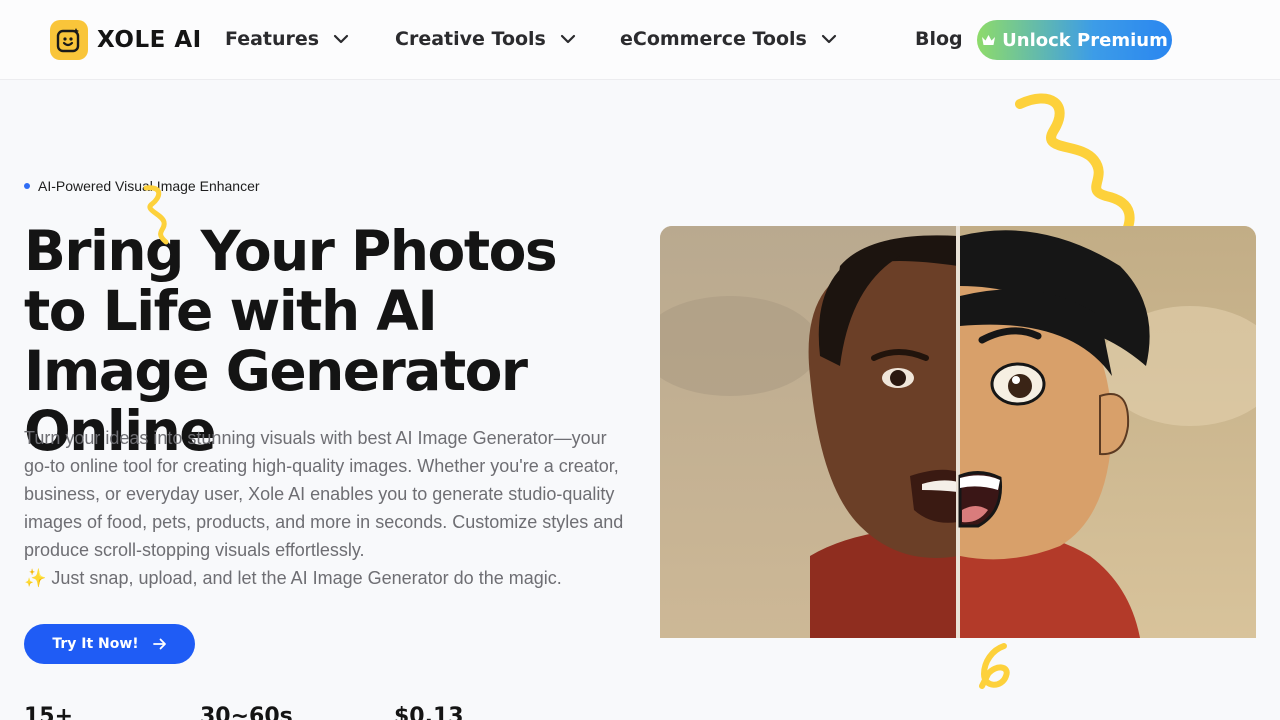  What do you see at coordinates (95, 644) in the screenshot?
I see `try-it-now-label: Try It Now!` at bounding box center [95, 644].